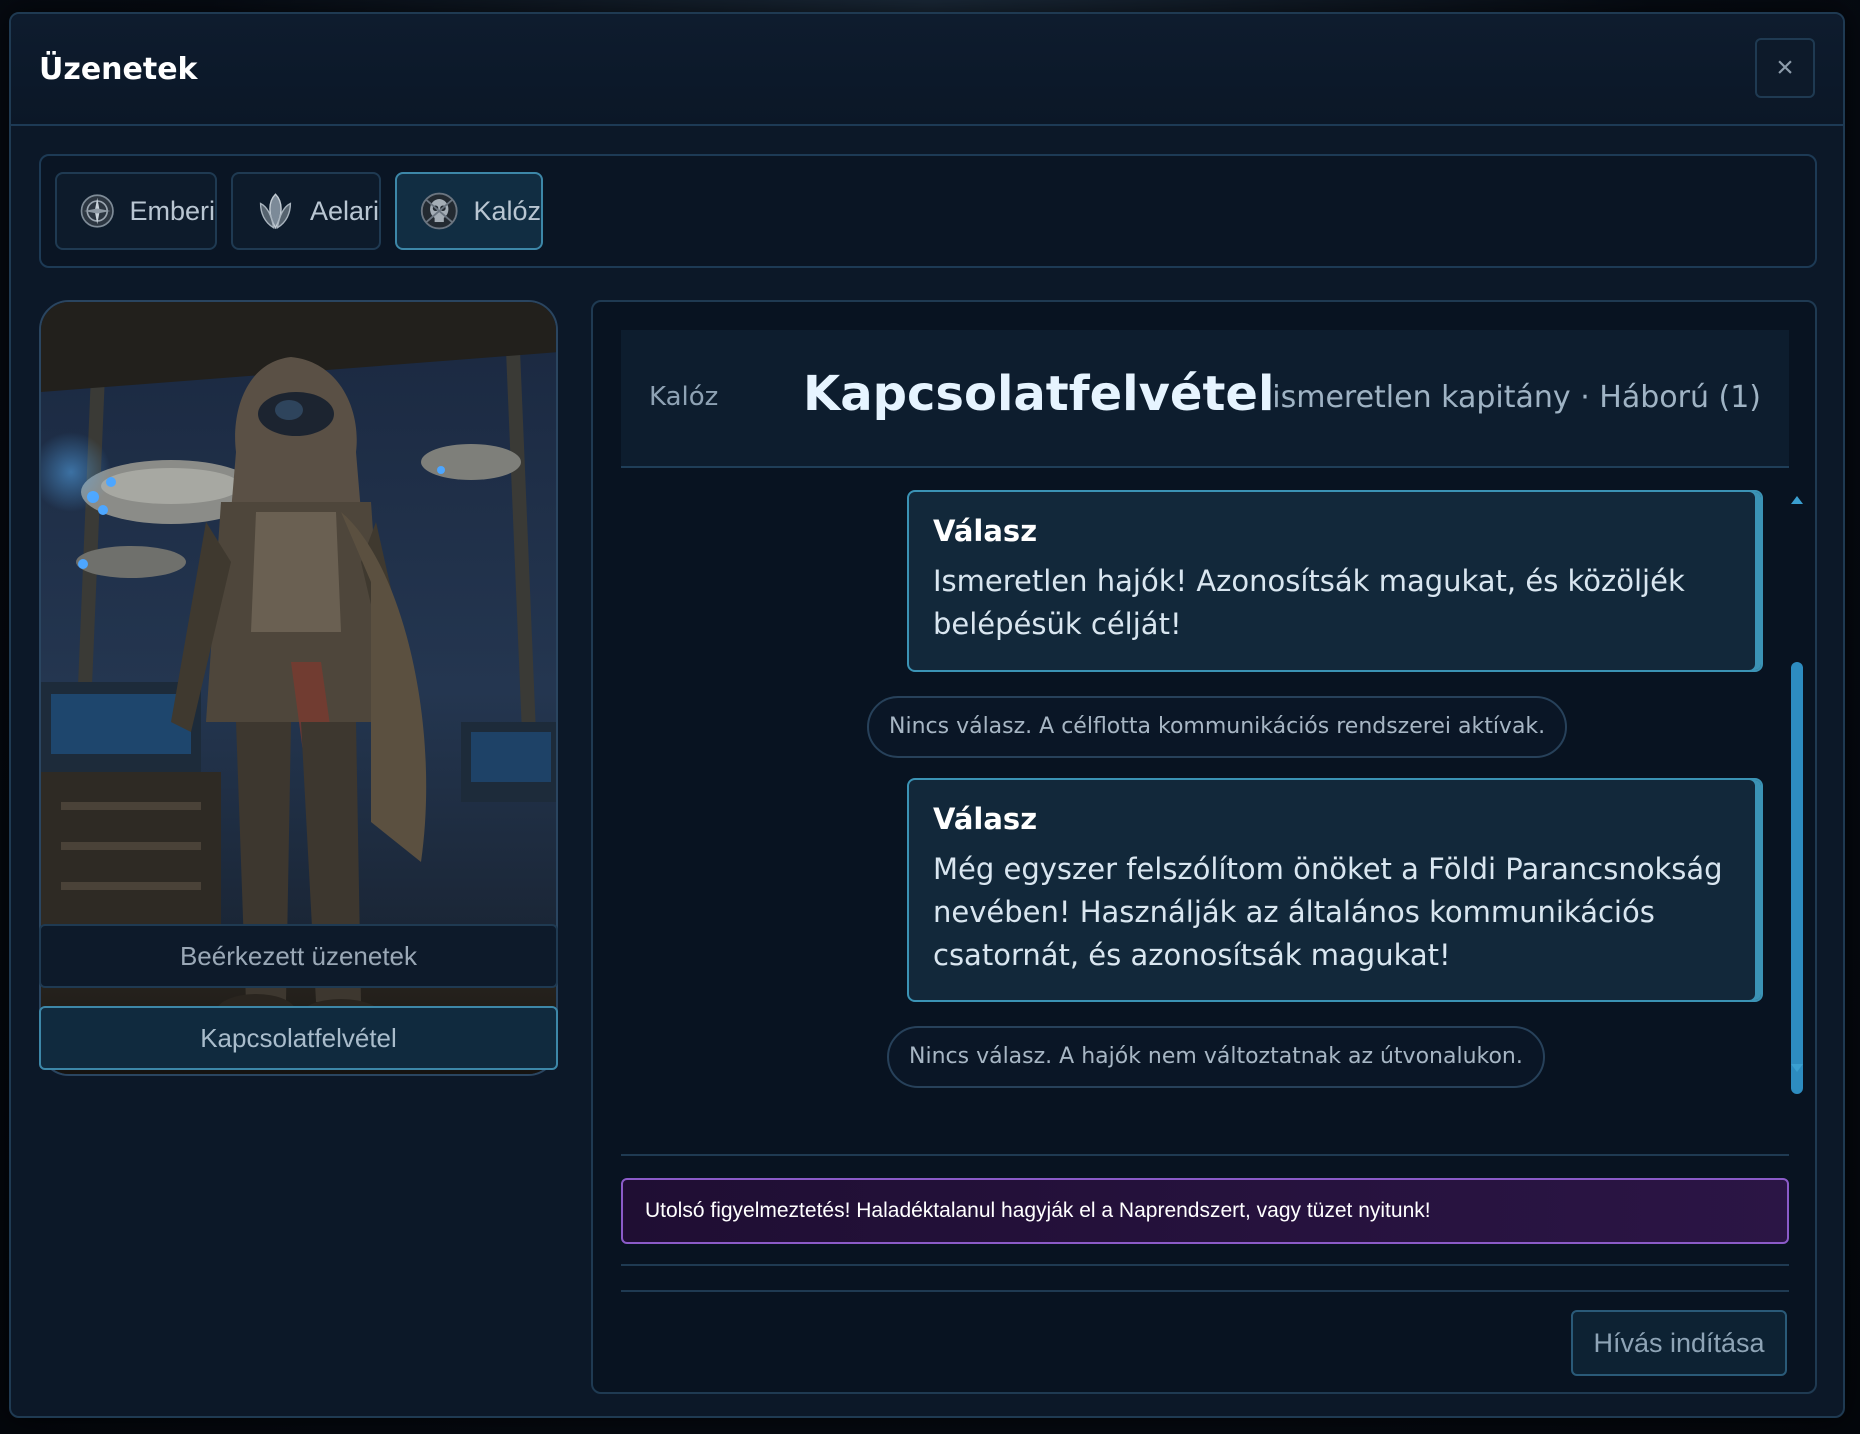 The image size is (1860, 1434). I want to click on scroll-up-arrow-icon, so click(1797, 500).